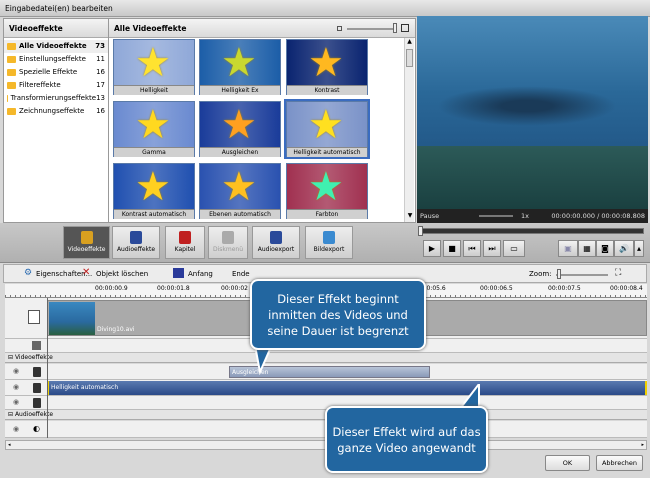 This screenshot has height=478, width=650. I want to click on category-label: Zeichnungseffekte, so click(52, 111).